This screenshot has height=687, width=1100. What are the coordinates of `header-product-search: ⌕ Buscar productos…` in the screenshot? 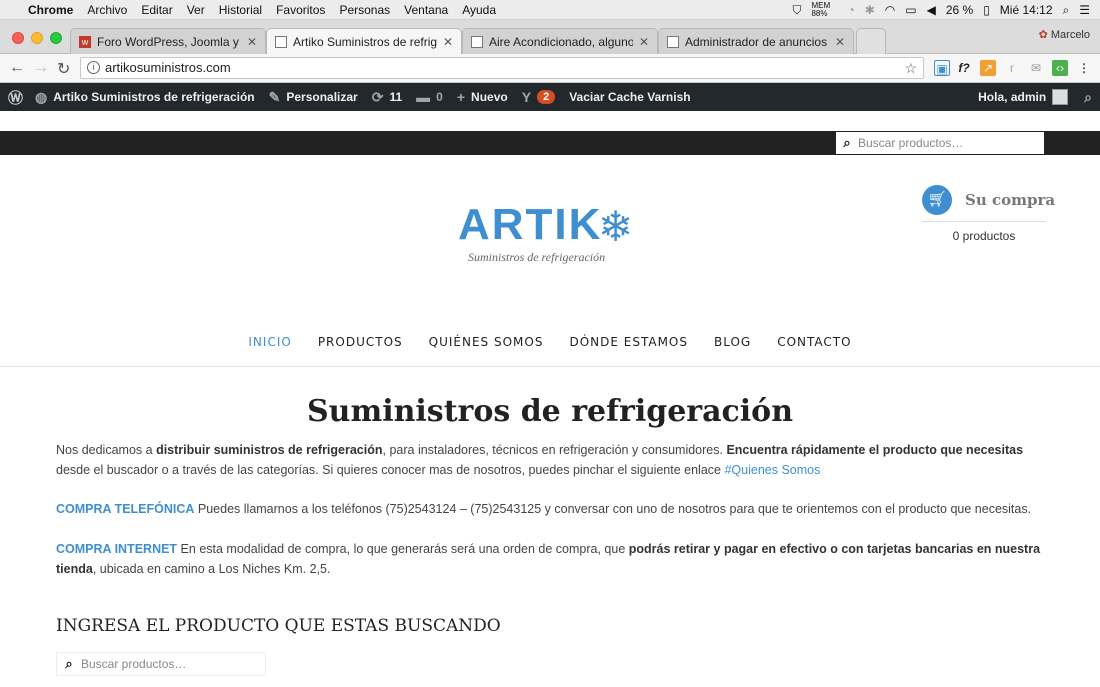 It's located at (940, 143).